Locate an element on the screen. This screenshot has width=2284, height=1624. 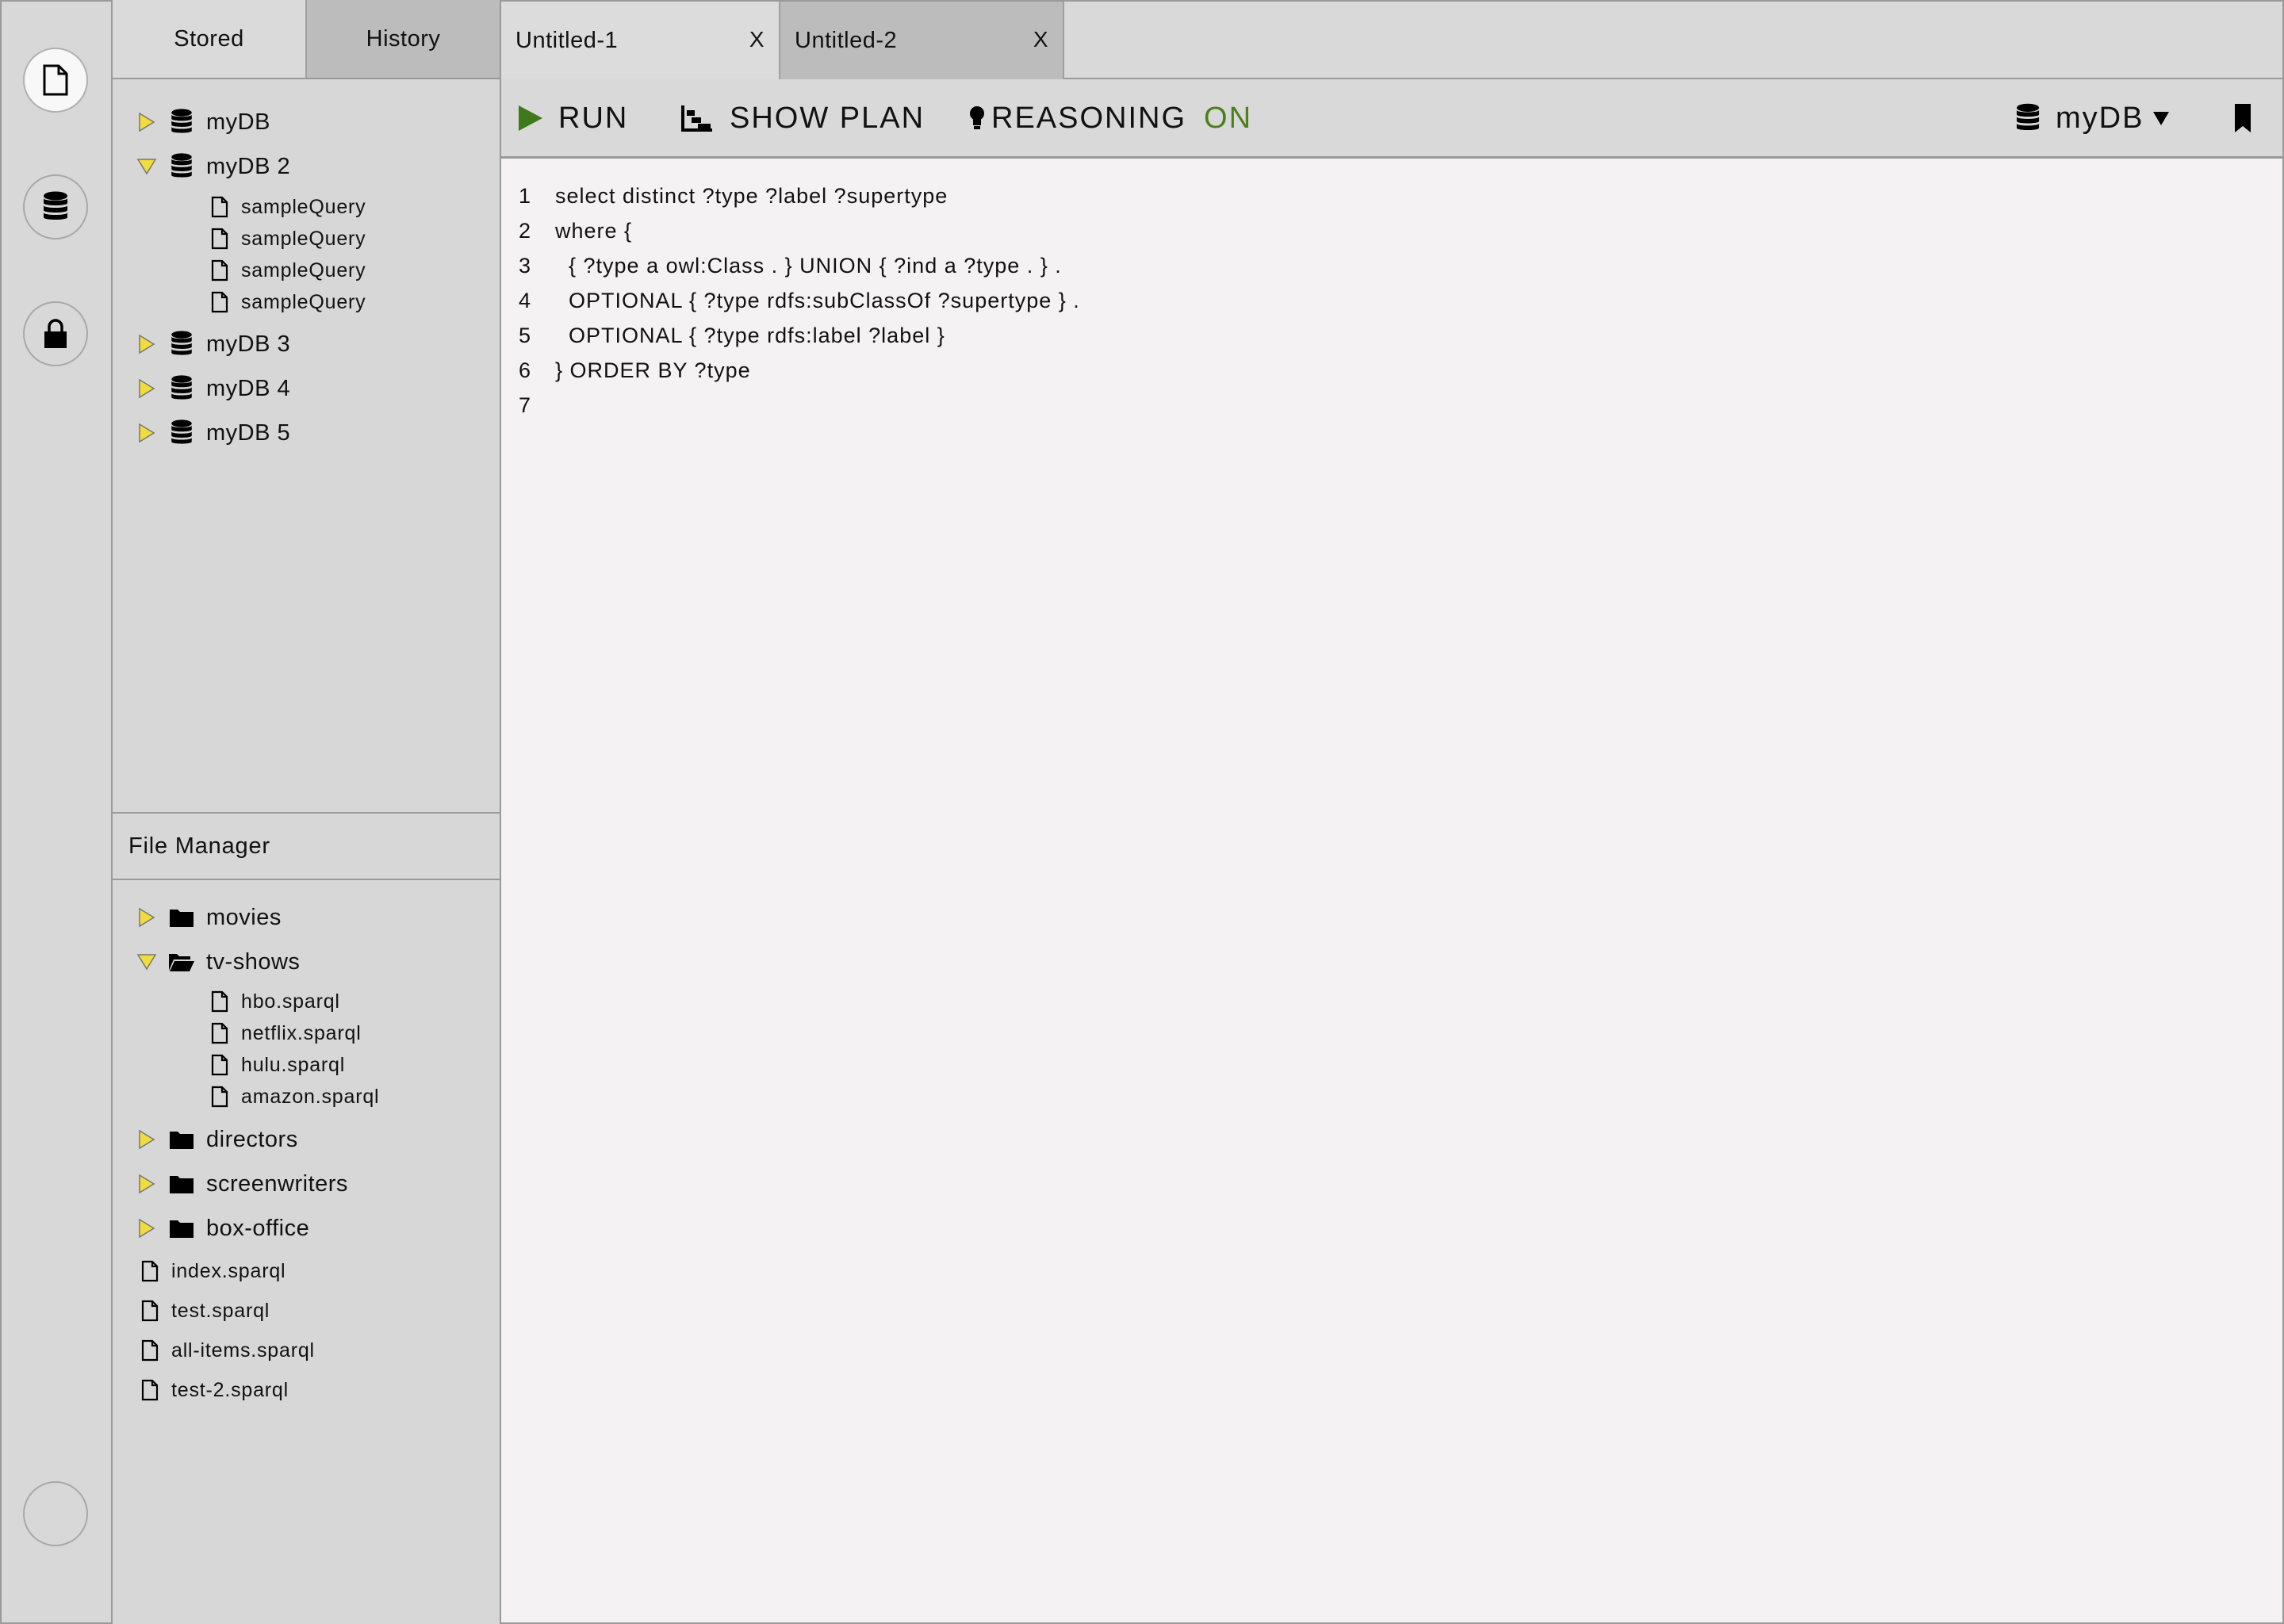
editor-tab-untitled-1: Untitled-1 X is located at coordinates (640, 40).